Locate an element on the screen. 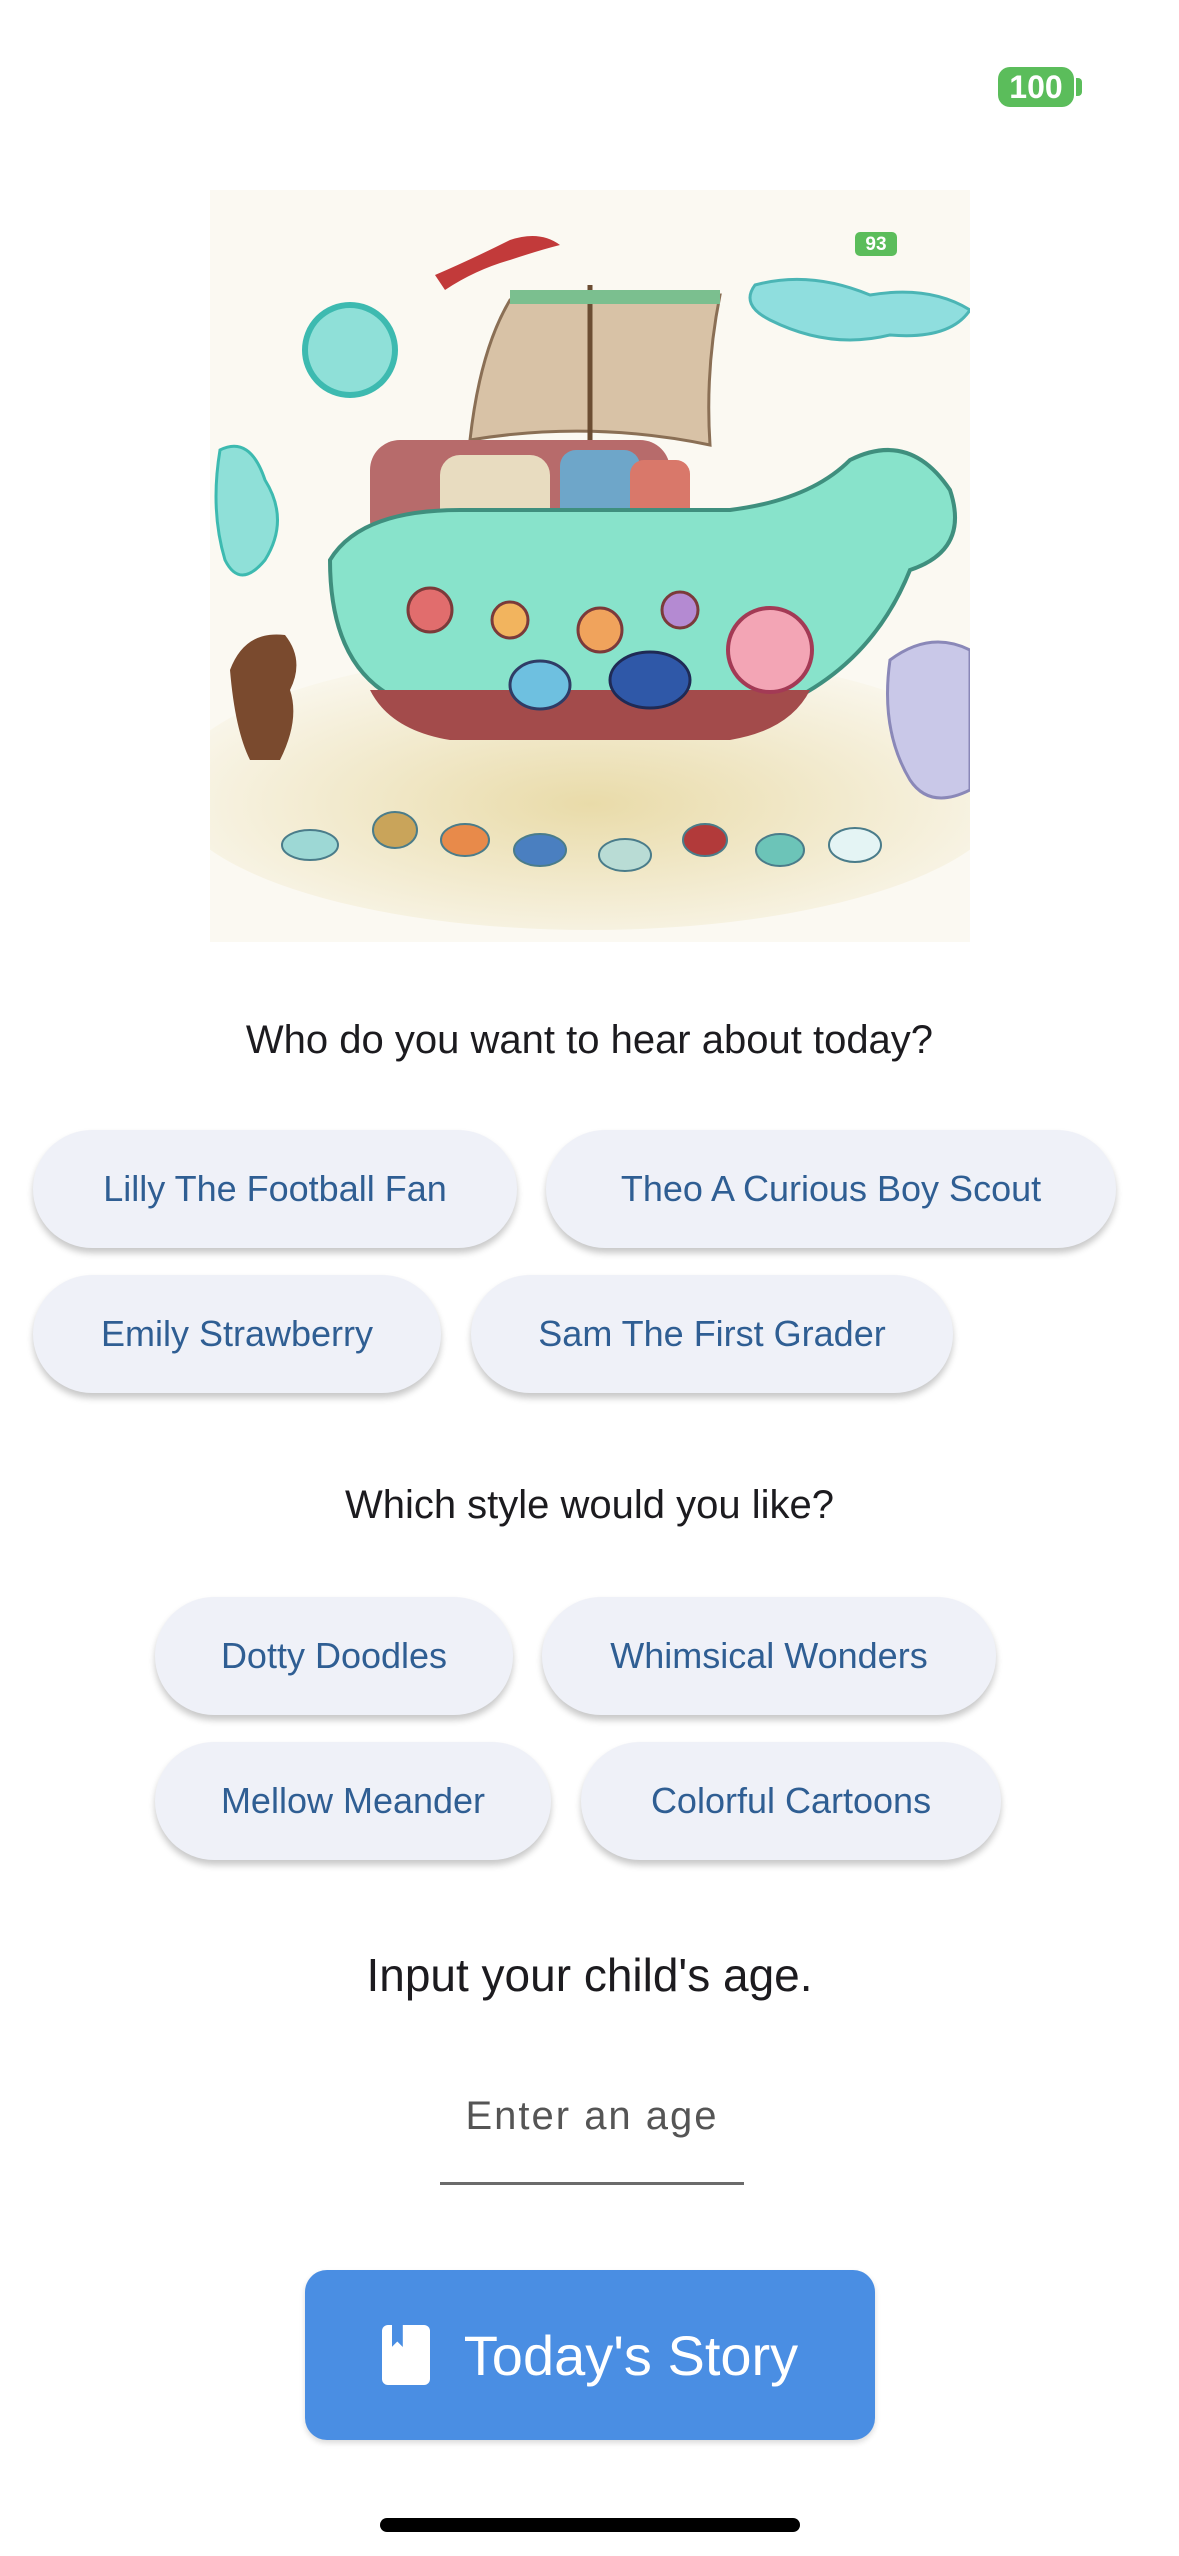 This screenshot has height=2556, width=1179. home-indicator is located at coordinates (590, 2525).